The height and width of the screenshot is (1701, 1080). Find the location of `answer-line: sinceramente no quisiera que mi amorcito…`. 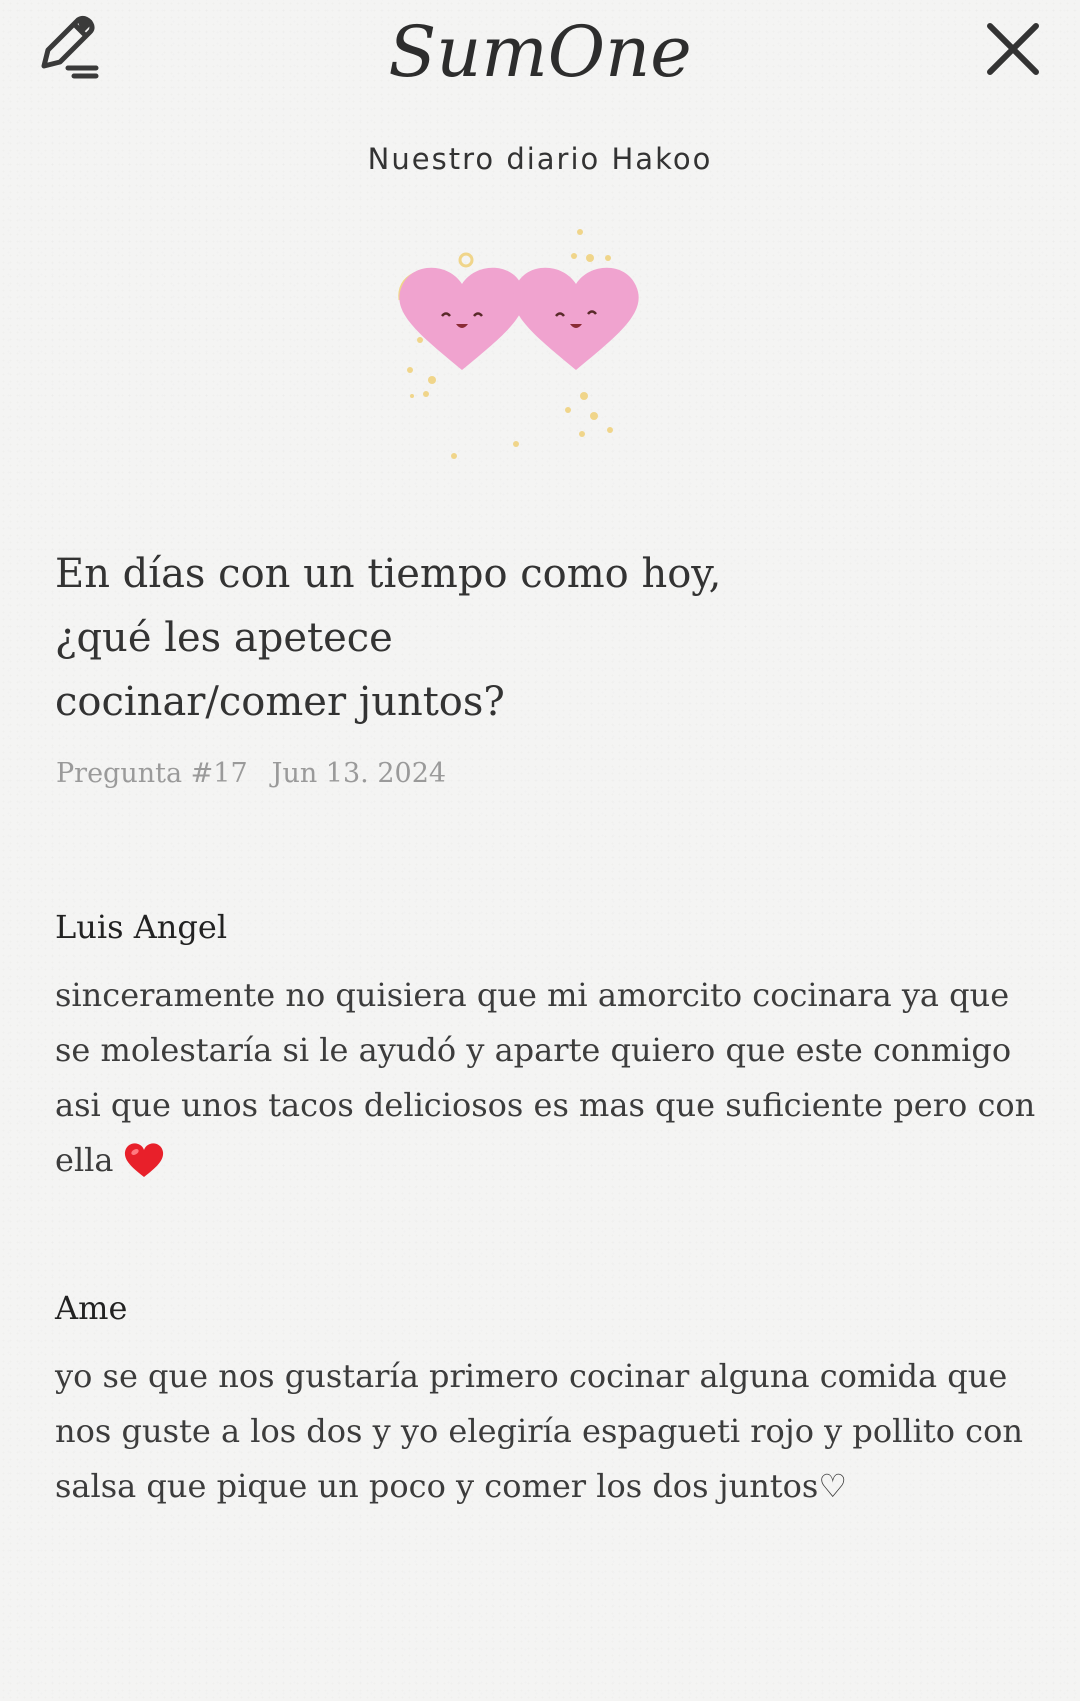

answer-line: sinceramente no quisiera que mi amorcito… is located at coordinates (532, 995).